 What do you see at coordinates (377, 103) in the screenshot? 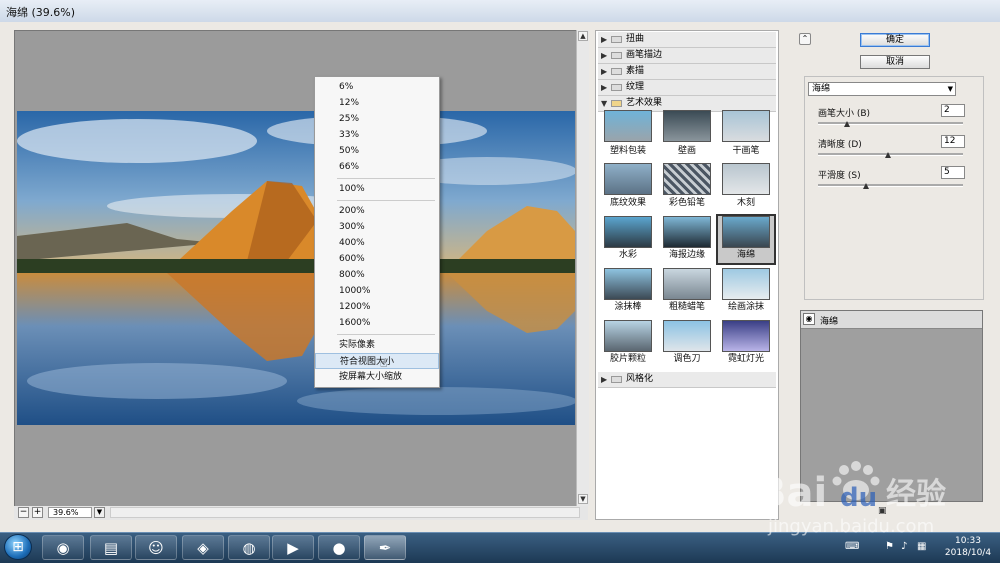
I see `menu-item-12: 12%` at bounding box center [377, 103].